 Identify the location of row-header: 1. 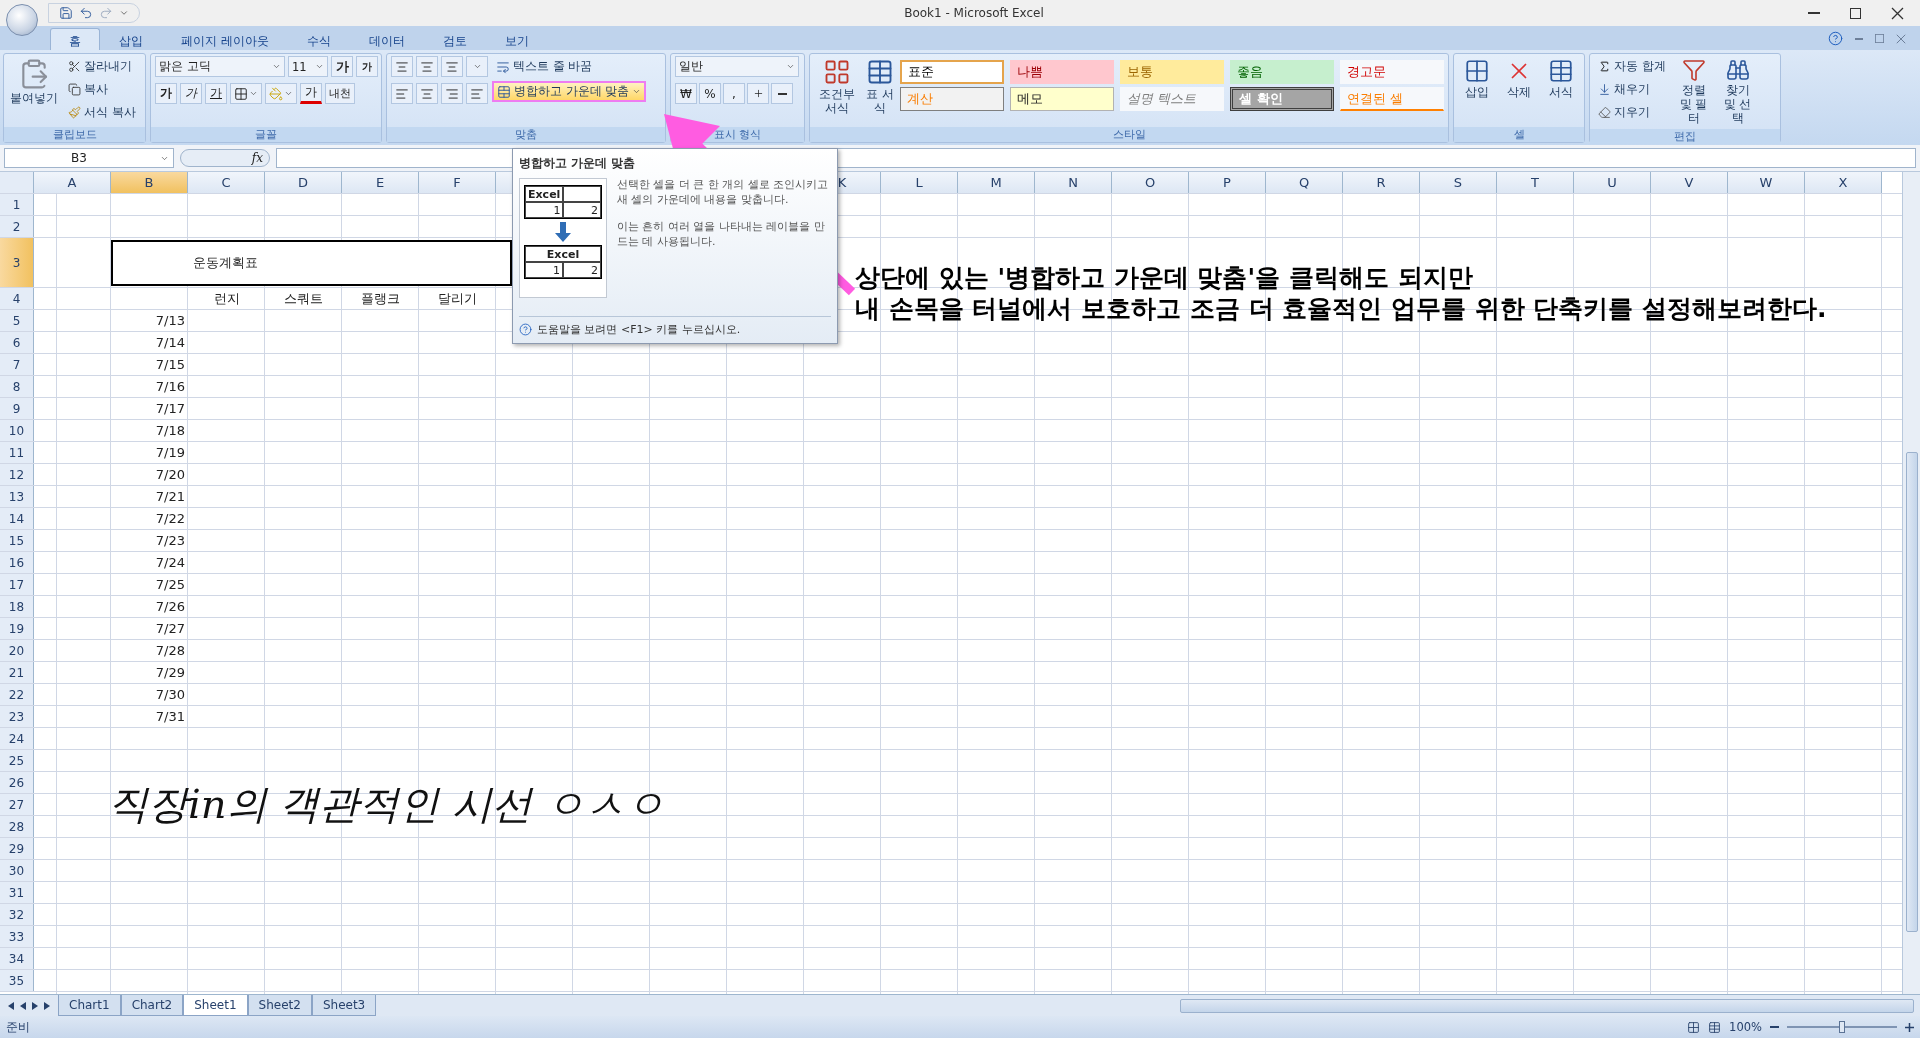
(17, 204).